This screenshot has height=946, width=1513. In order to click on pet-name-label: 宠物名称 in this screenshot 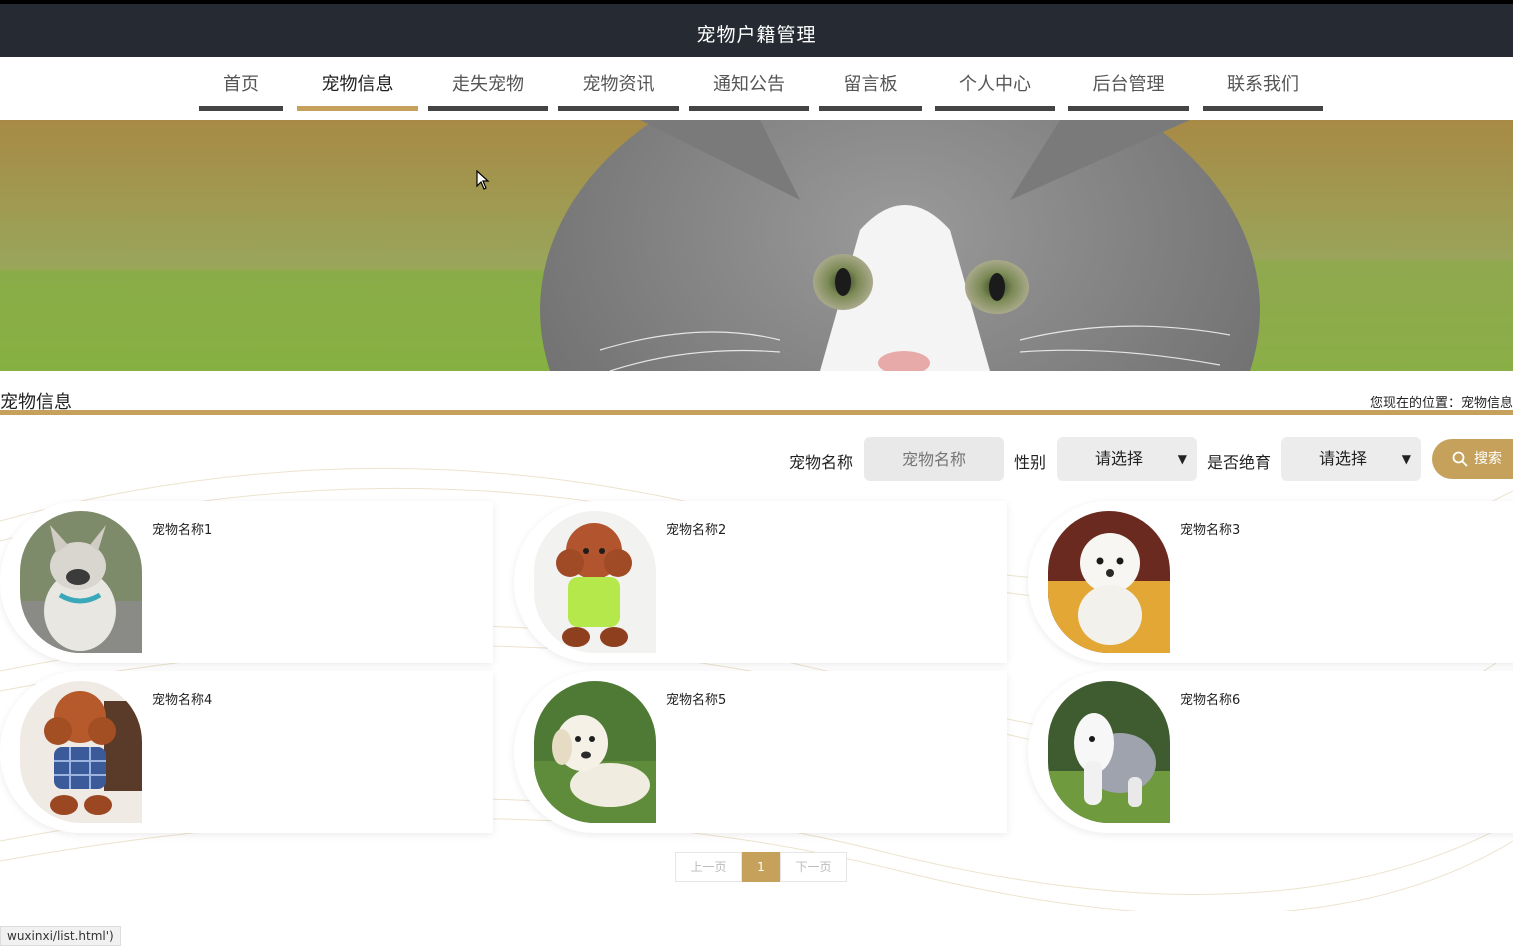, I will do `click(821, 462)`.